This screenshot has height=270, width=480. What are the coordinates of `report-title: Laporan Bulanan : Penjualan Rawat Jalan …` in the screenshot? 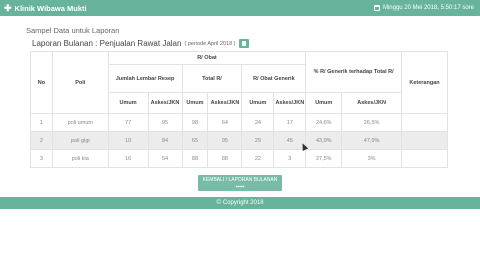 It's located at (140, 43).